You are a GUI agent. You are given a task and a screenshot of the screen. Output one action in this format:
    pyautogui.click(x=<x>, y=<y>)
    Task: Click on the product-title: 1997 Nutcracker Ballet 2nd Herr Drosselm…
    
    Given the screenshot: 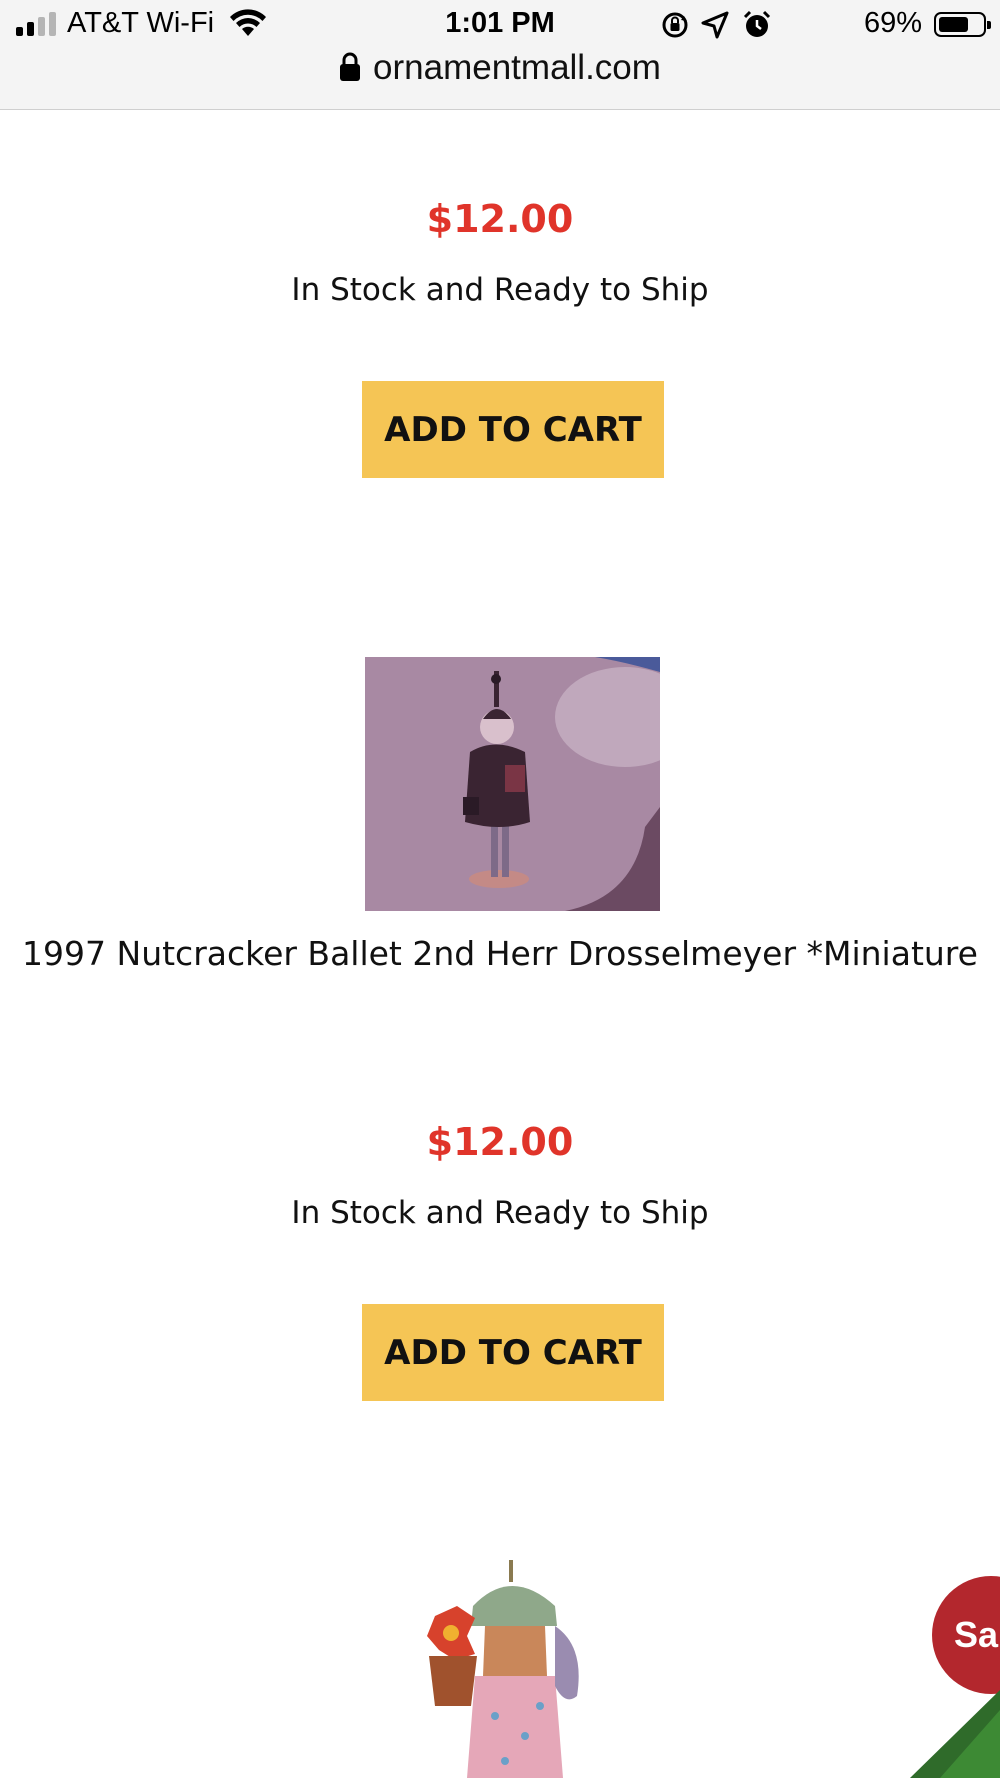 What is the action you would take?
    pyautogui.click(x=500, y=953)
    